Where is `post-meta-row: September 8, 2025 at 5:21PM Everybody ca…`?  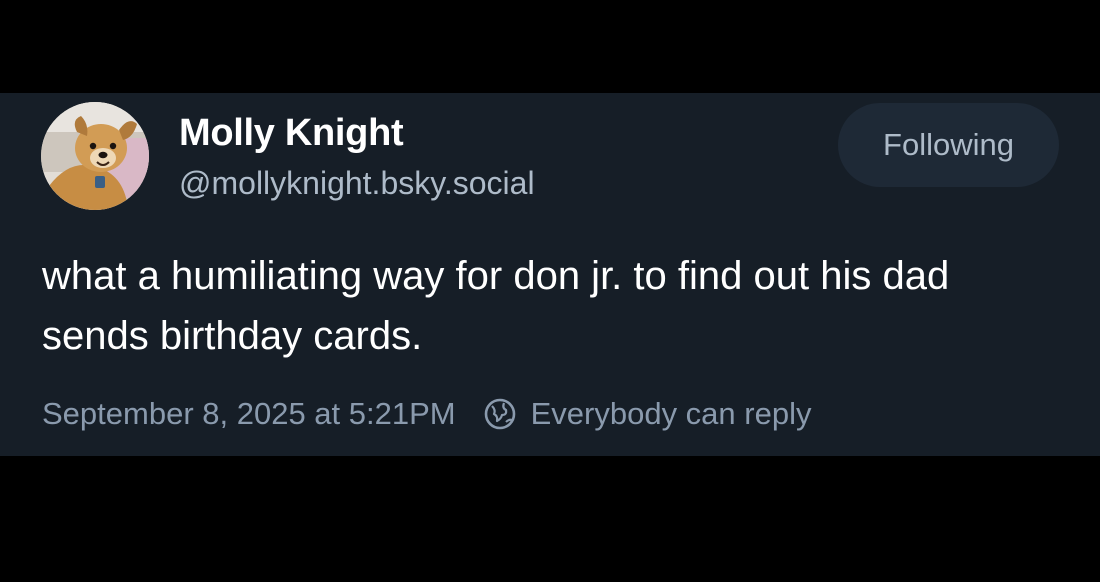 post-meta-row: September 8, 2025 at 5:21PM Everybody ca… is located at coordinates (426, 414).